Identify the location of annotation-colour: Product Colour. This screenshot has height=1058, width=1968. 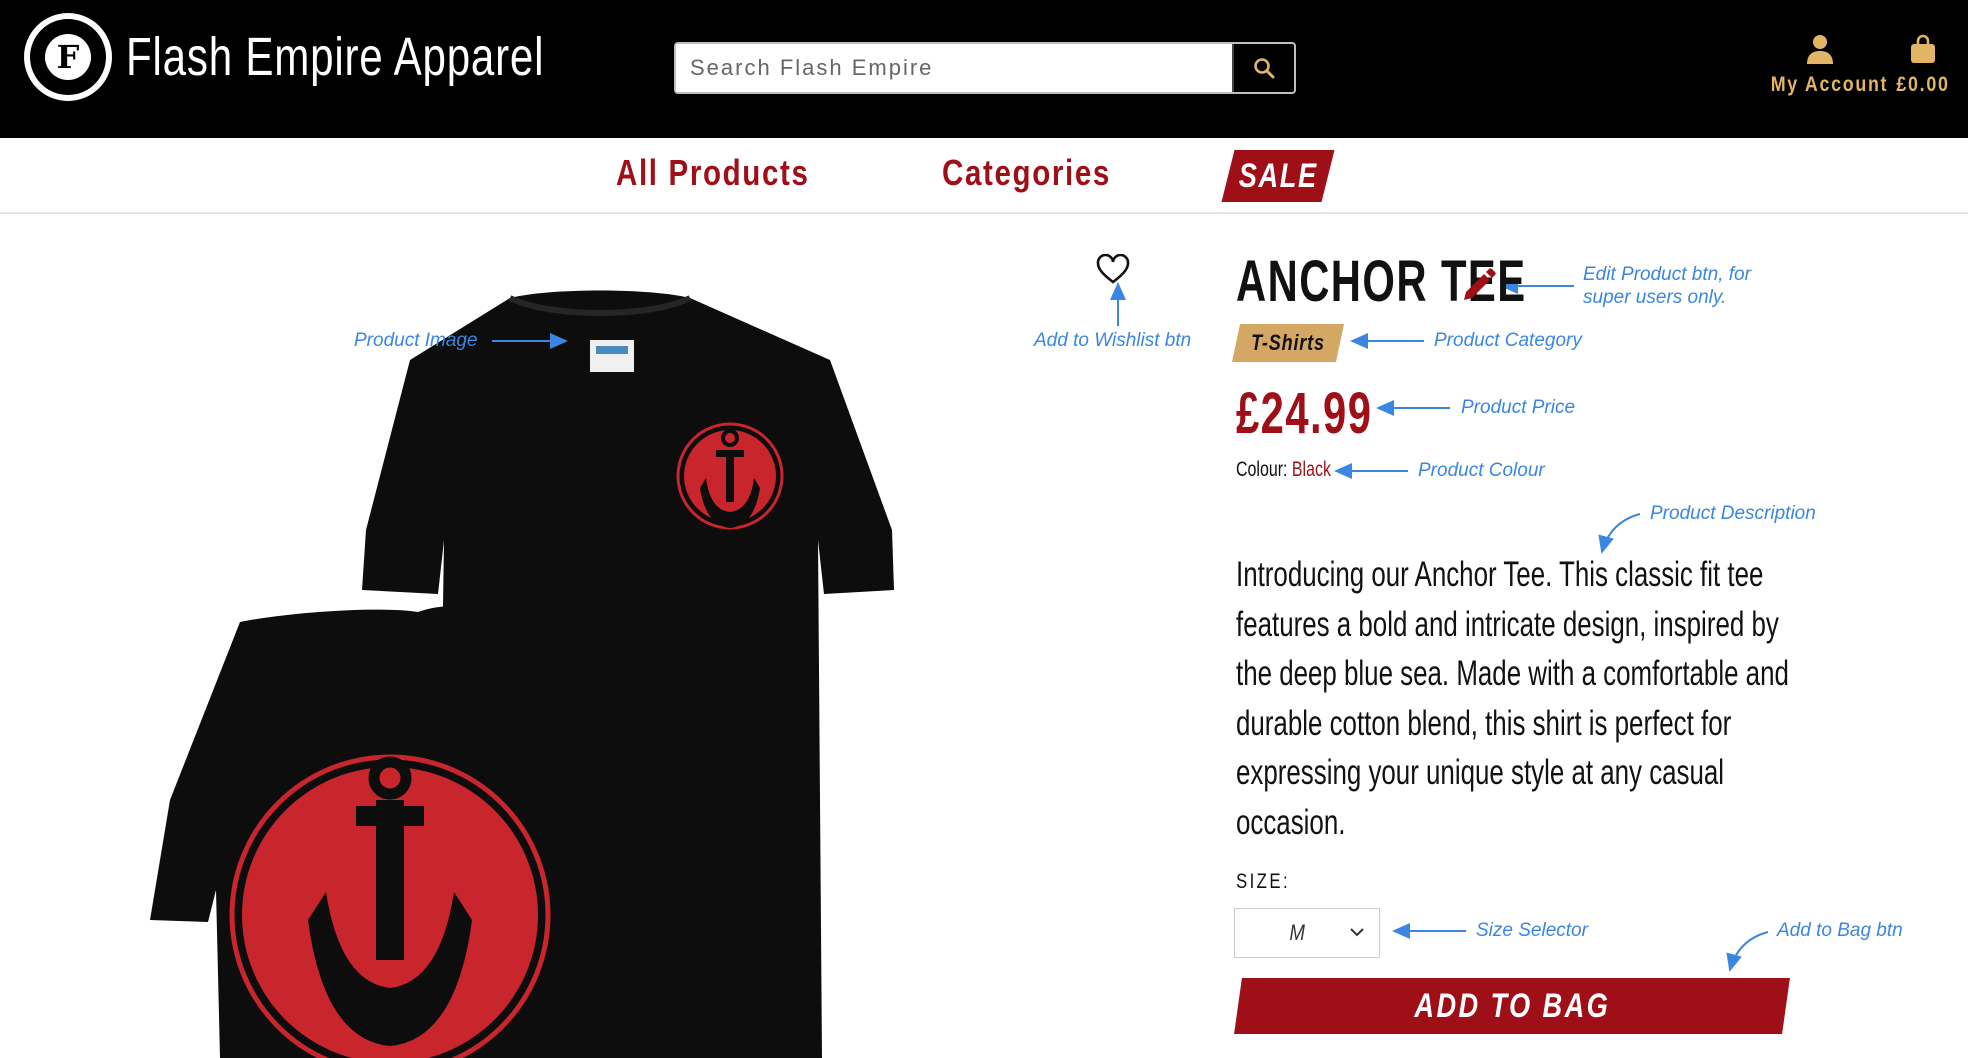
(1481, 470).